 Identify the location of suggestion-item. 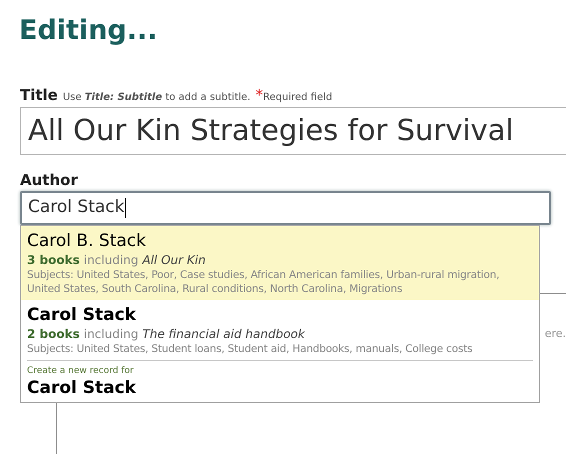
(280, 263).